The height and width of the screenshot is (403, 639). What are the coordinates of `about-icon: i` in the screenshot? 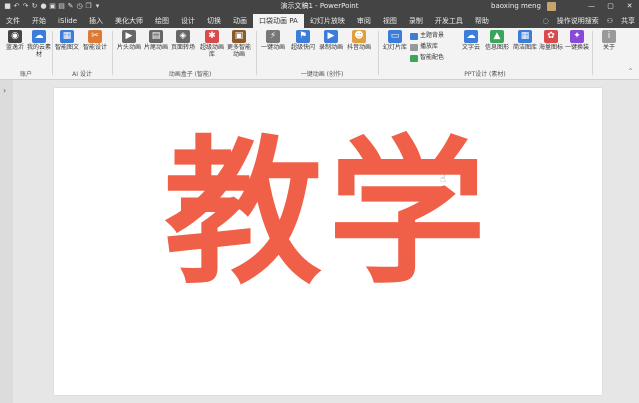 It's located at (609, 36).